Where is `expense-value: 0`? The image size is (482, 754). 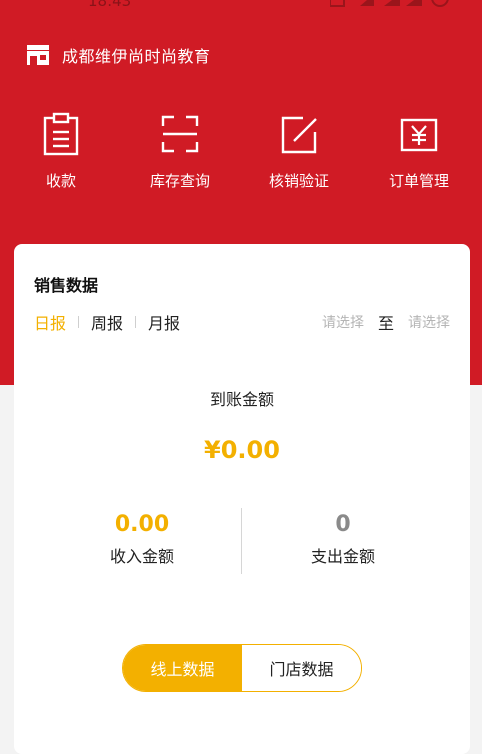 expense-value: 0 is located at coordinates (343, 524).